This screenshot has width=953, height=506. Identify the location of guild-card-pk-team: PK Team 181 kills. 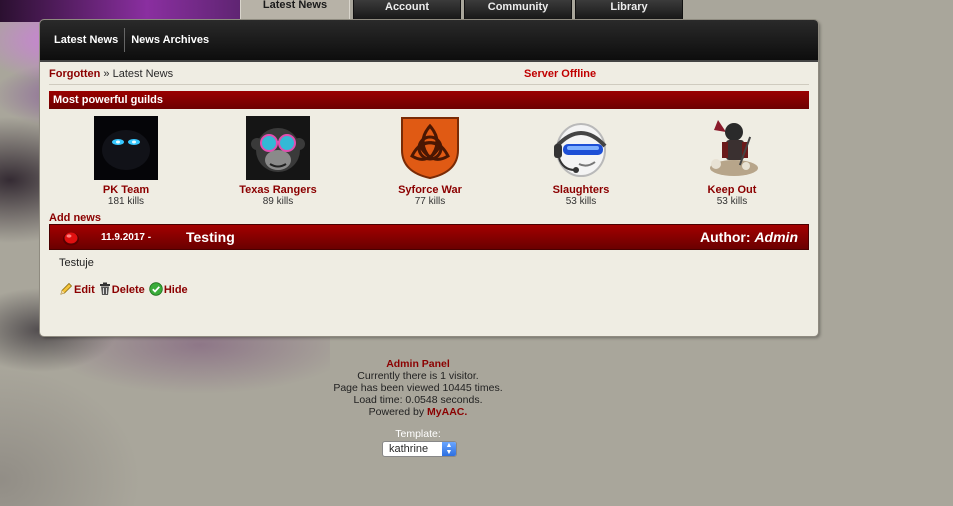
(126, 161).